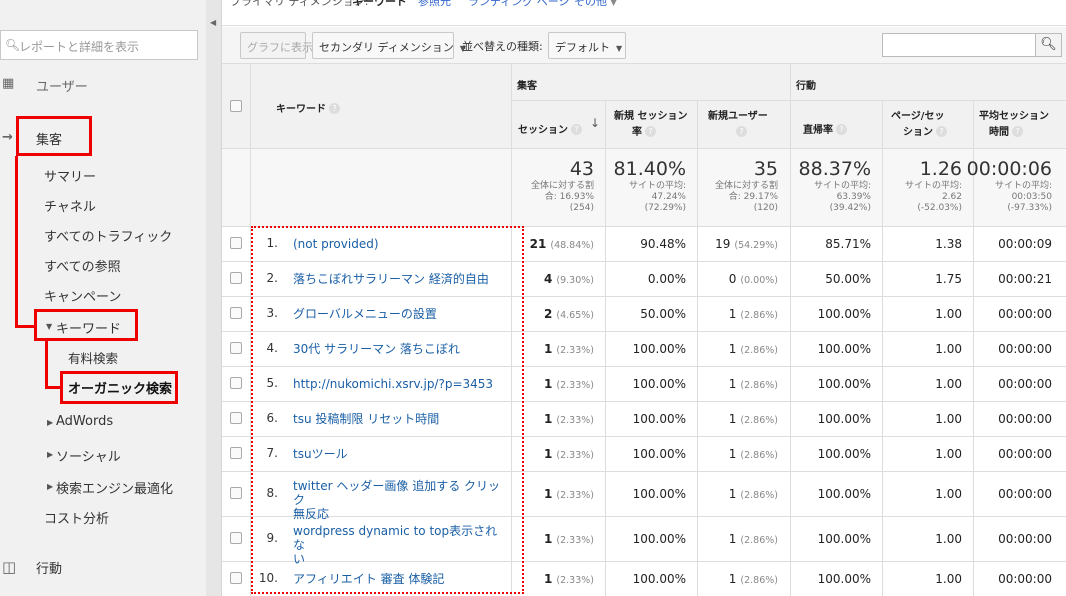  I want to click on report-search-placeholder: レポートと詳細を表示, so click(79, 47).